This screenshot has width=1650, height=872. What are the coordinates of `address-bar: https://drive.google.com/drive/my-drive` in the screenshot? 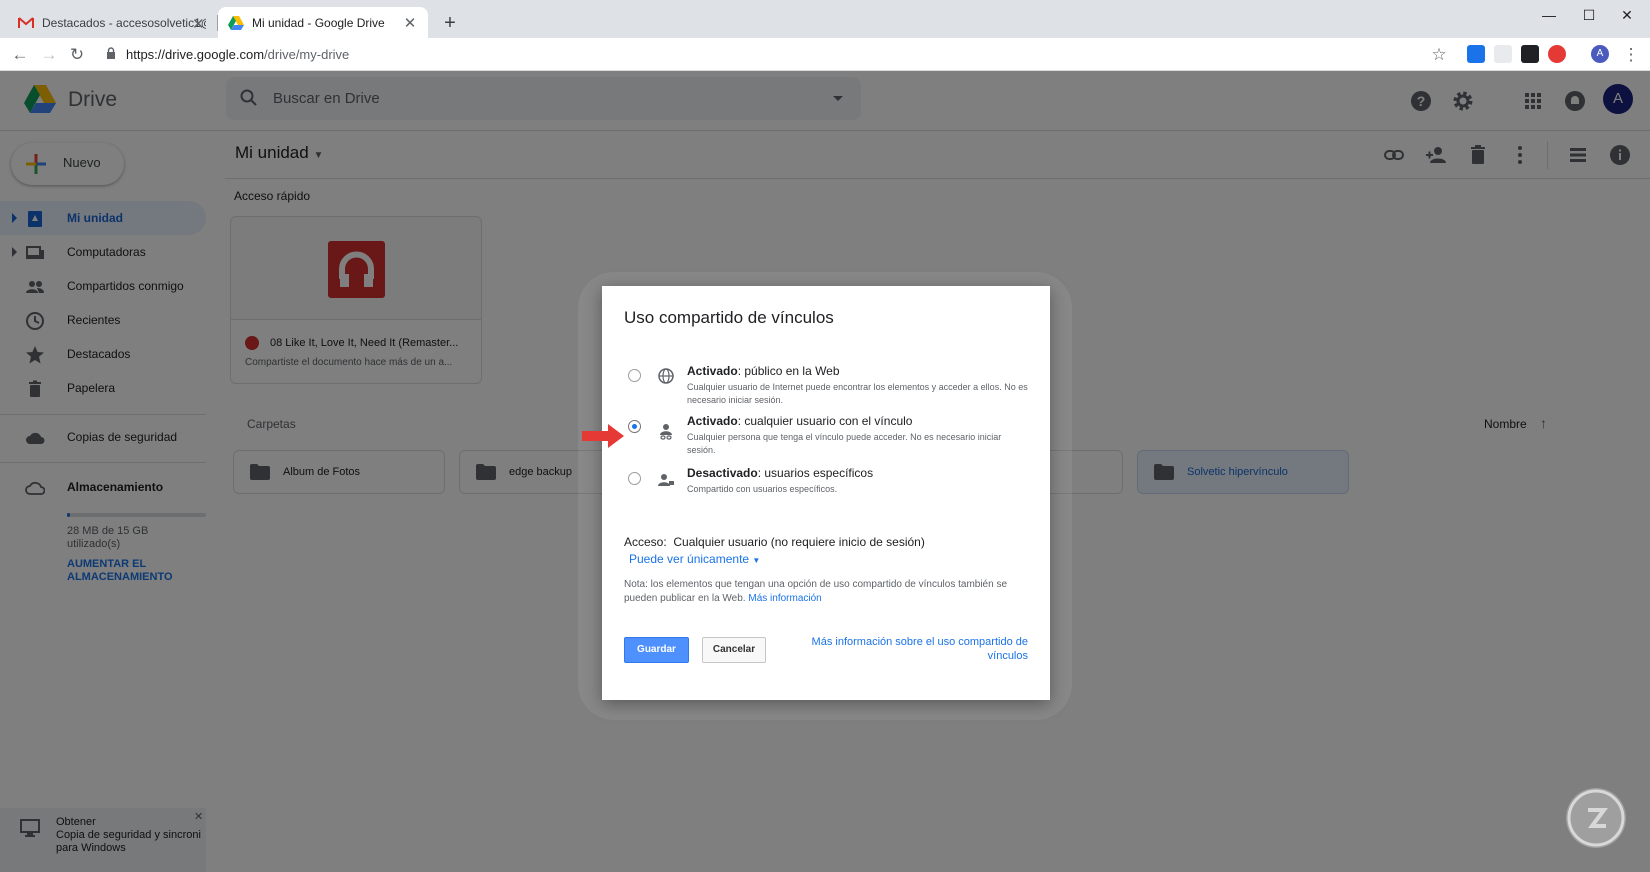 It's located at (237, 54).